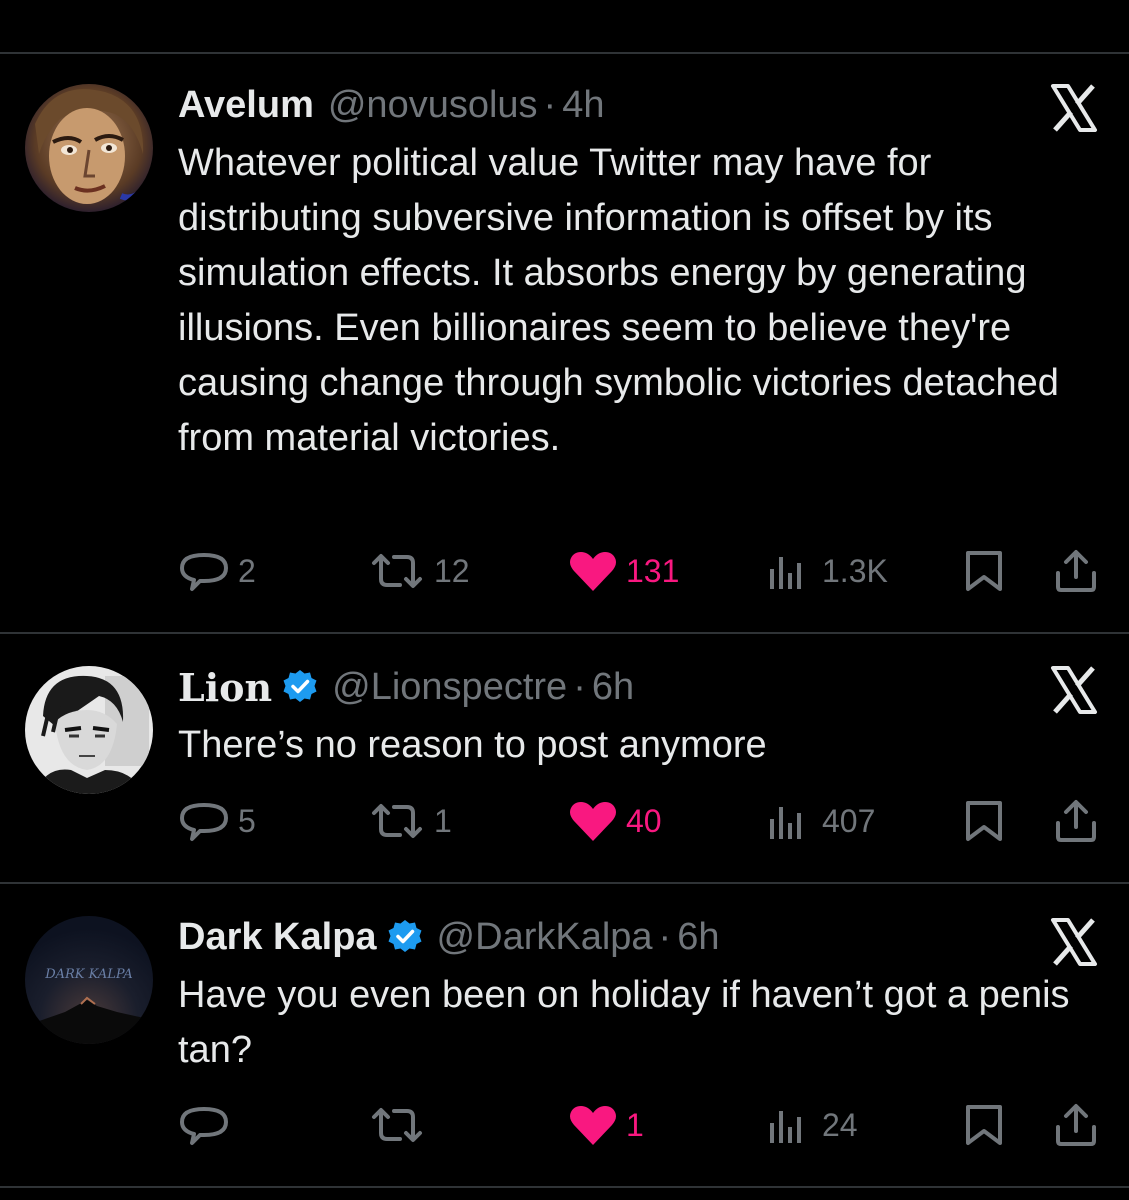 The height and width of the screenshot is (1200, 1129). What do you see at coordinates (564, 1125) in the screenshot?
I see `tweet-actions: 1 24` at bounding box center [564, 1125].